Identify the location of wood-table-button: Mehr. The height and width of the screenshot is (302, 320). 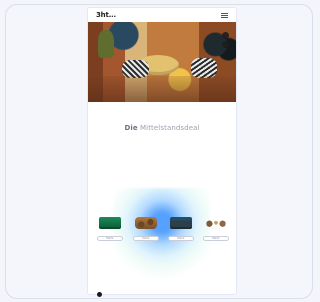
(146, 238).